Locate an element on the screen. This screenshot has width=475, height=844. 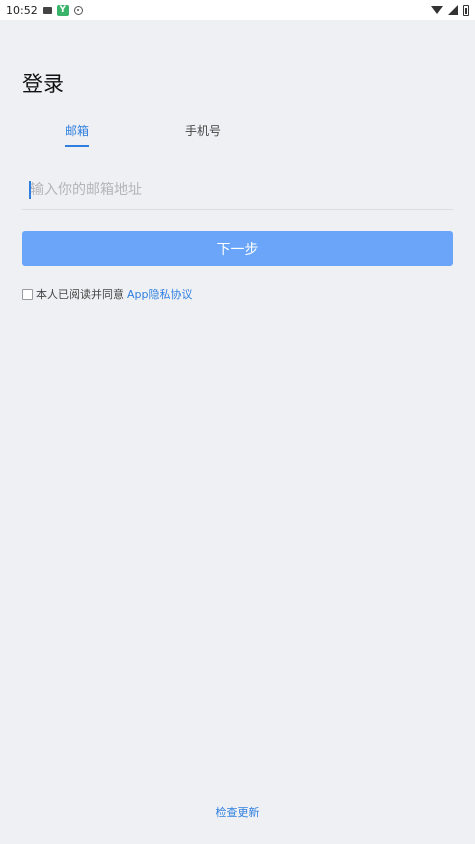
cat-icon is located at coordinates (47, 10).